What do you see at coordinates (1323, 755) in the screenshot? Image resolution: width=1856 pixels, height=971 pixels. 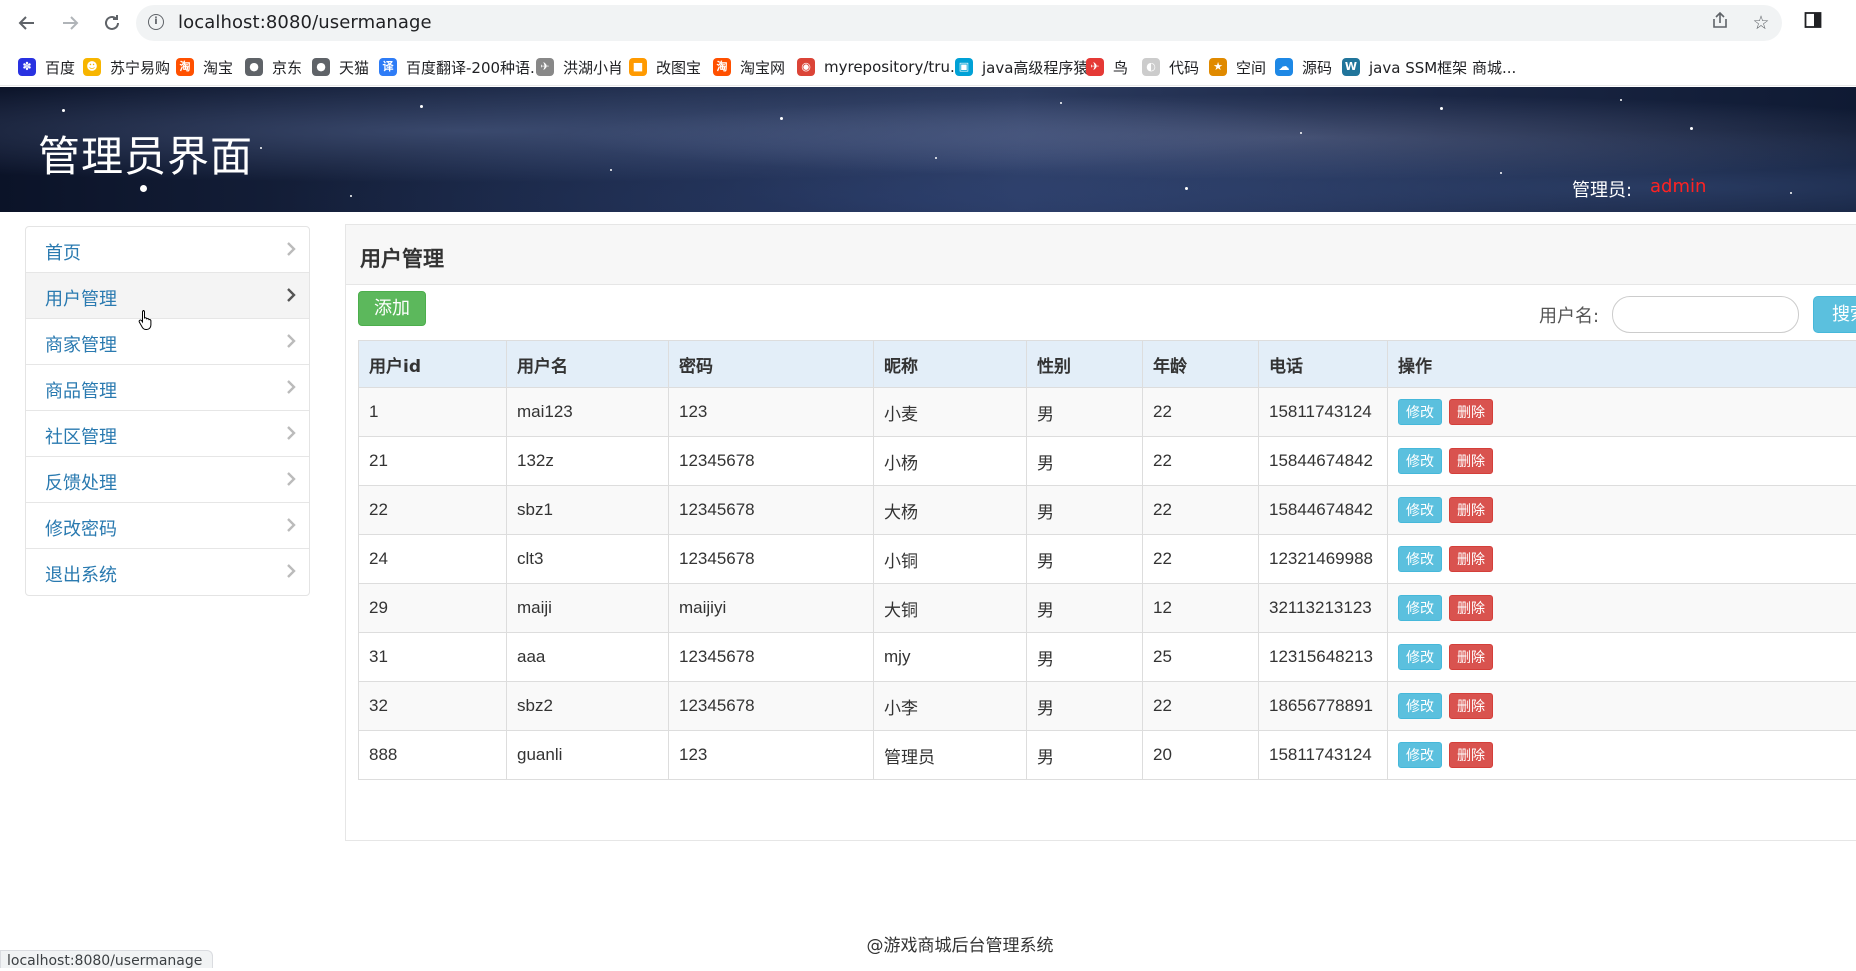 I see `table-cell: 15811743124` at bounding box center [1323, 755].